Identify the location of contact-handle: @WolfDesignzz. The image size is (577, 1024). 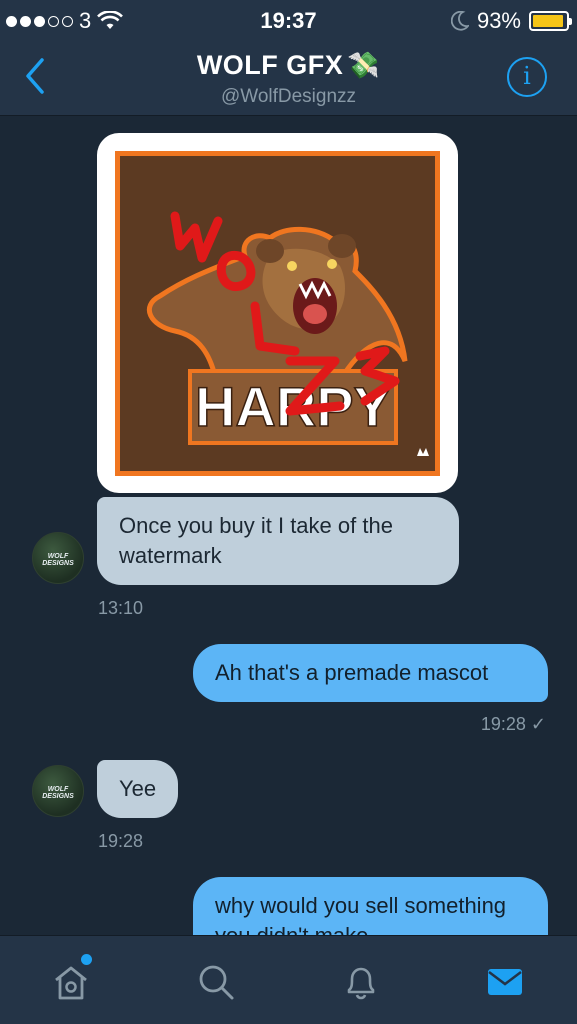
(288, 97).